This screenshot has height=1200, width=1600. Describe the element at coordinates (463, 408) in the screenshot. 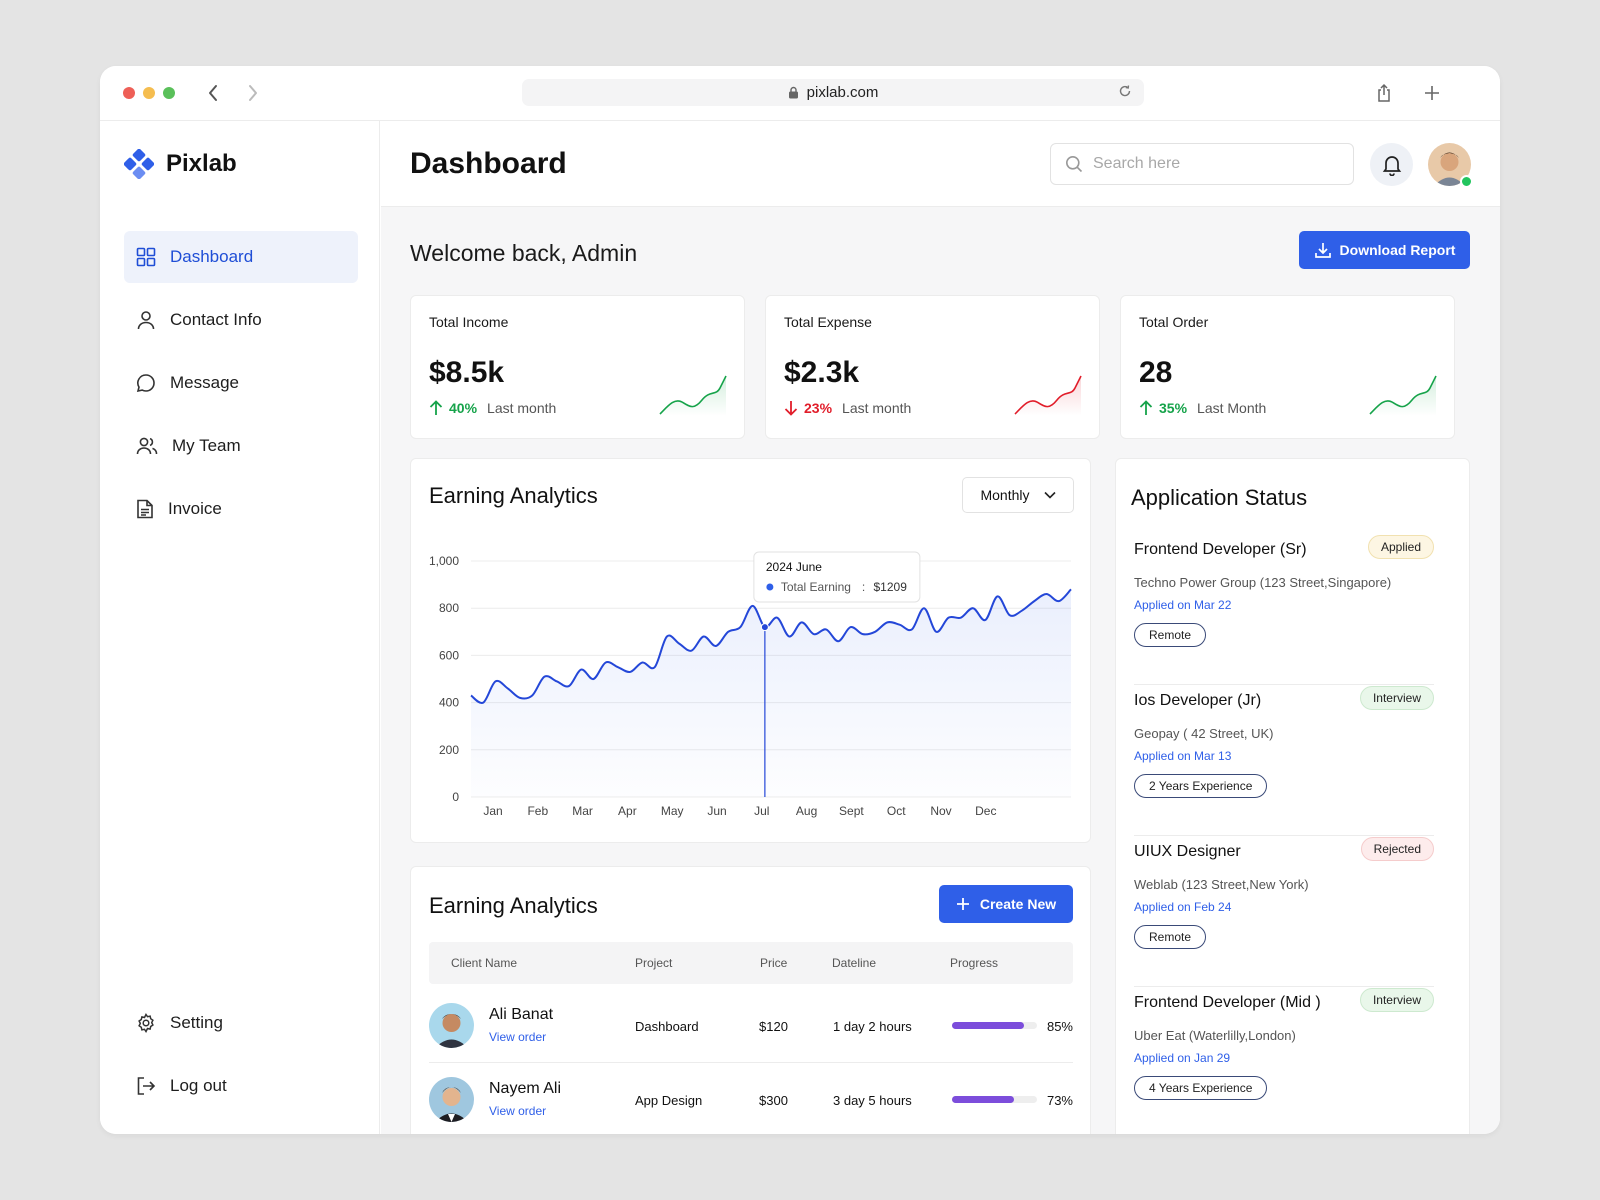

I see `stat-change-percent: 40%` at that location.